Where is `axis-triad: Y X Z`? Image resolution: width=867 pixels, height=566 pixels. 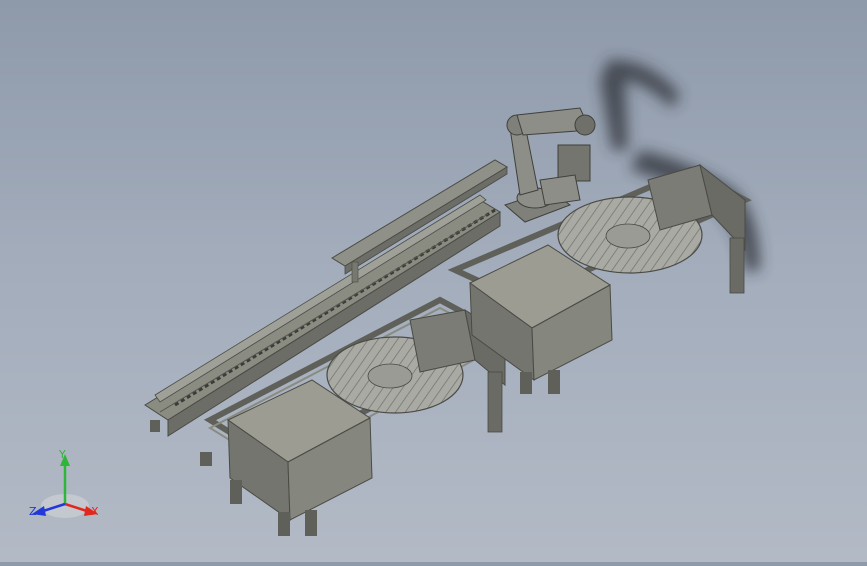 axis-triad: Y X Z is located at coordinates (64, 483).